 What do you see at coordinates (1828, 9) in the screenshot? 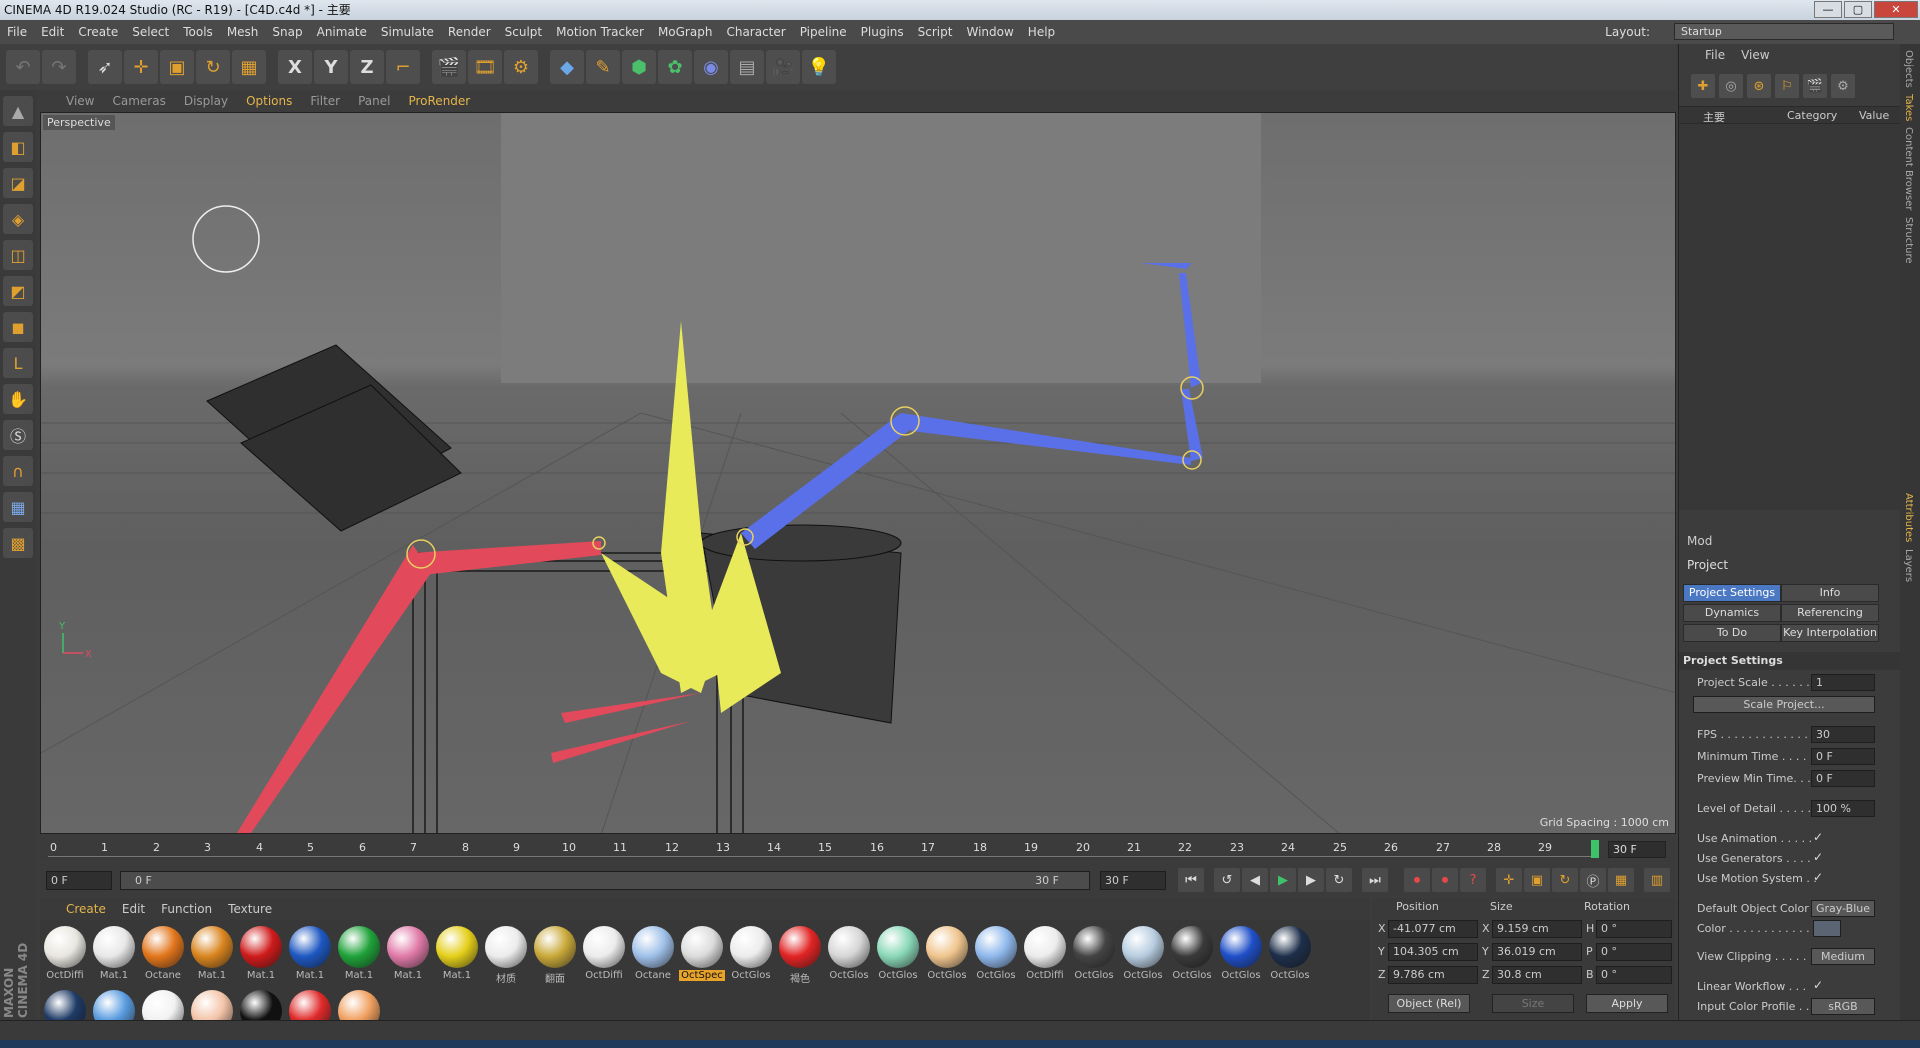
I see `minimize-button: —` at bounding box center [1828, 9].